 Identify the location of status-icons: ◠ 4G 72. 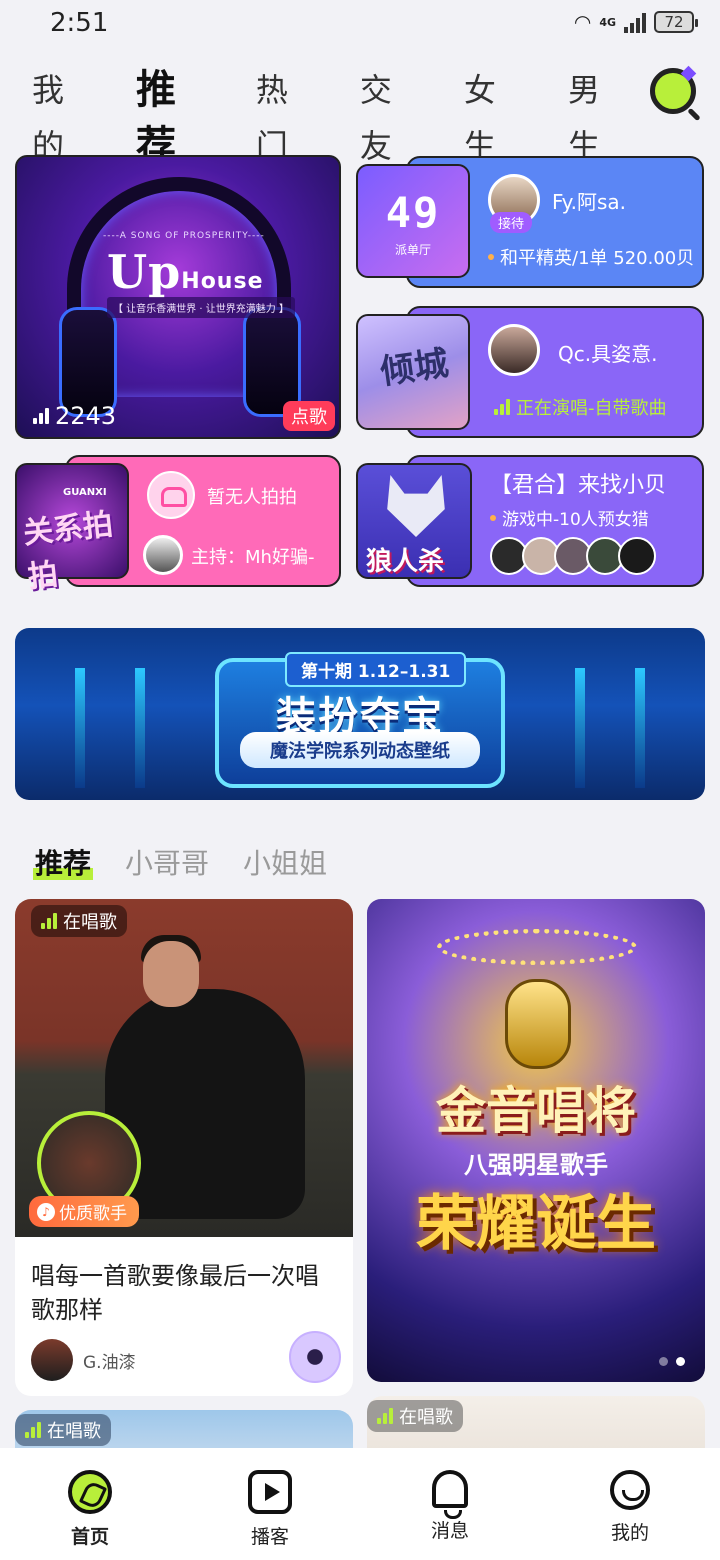
(635, 22).